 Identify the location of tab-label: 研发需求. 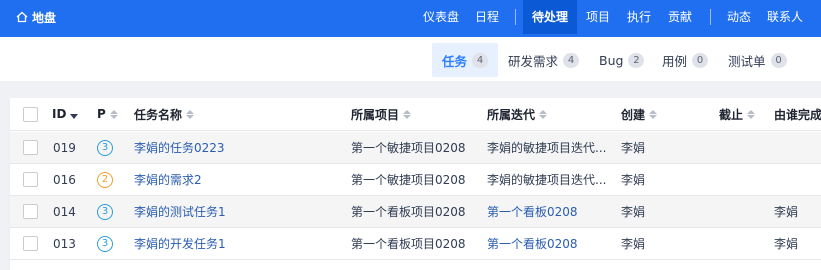
(533, 61).